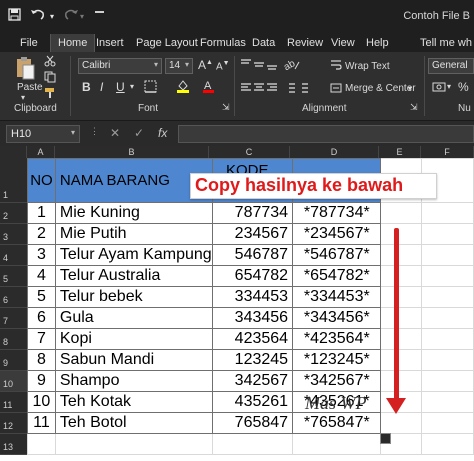  What do you see at coordinates (13, 423) in the screenshot?
I see `row-header-12: 12` at bounding box center [13, 423].